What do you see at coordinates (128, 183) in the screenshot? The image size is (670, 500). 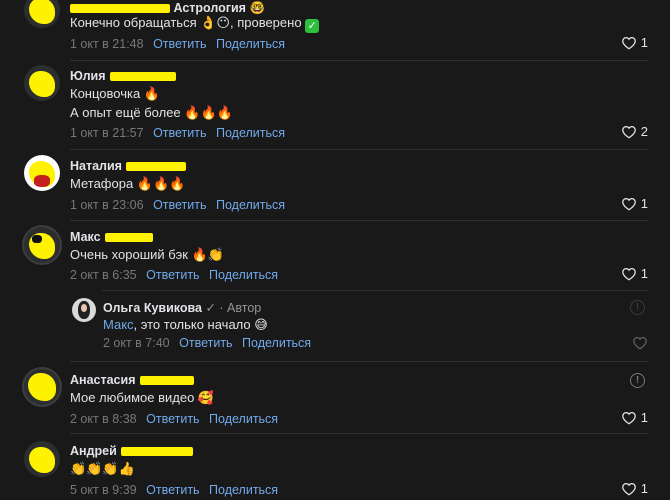 I see `comment-text-line: Метафора 🔥🔥🔥` at bounding box center [128, 183].